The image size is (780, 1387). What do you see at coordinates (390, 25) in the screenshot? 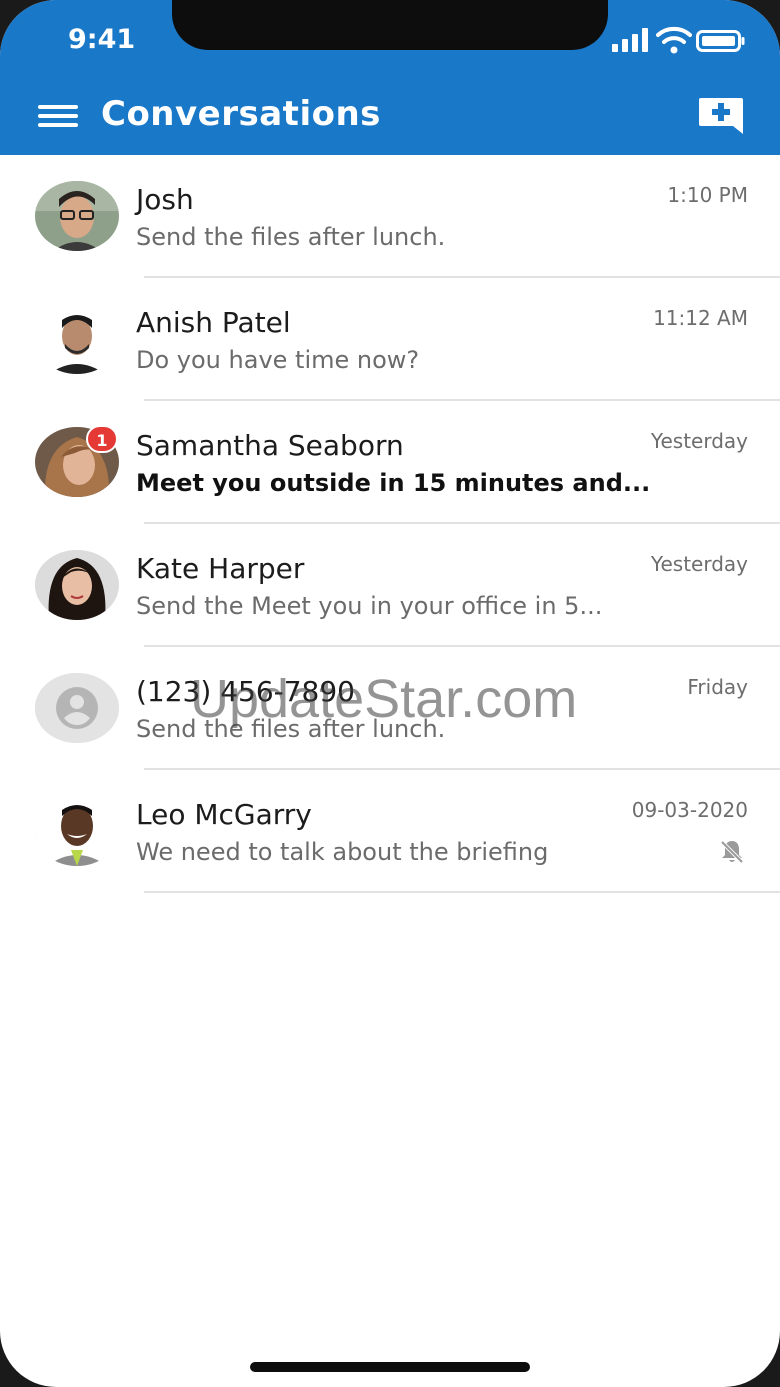
I see `notch` at bounding box center [390, 25].